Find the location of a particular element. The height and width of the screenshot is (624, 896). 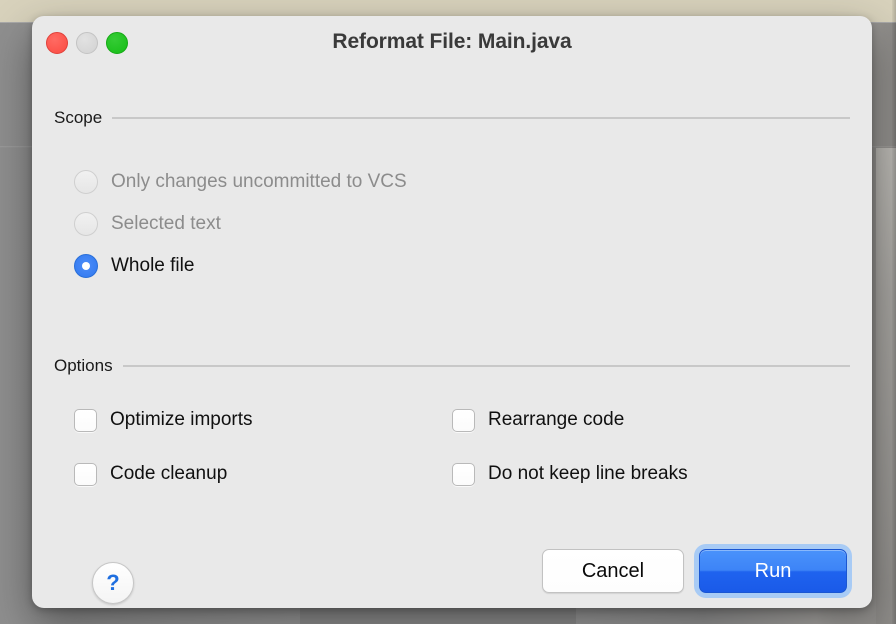

scope-radio-selected-text: Selected text is located at coordinates (240, 224).